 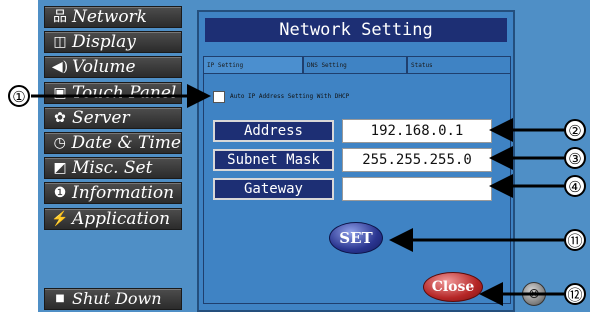 I want to click on menu-item-application: ⚡ Application, so click(x=113, y=218).